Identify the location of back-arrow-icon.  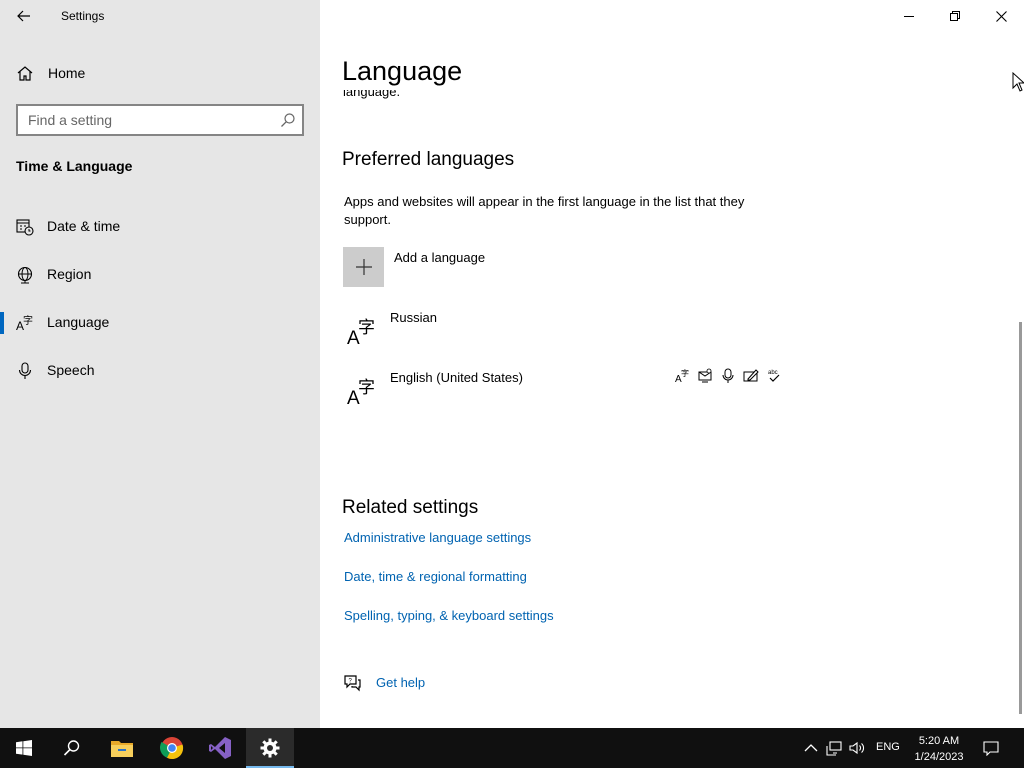
(23, 16).